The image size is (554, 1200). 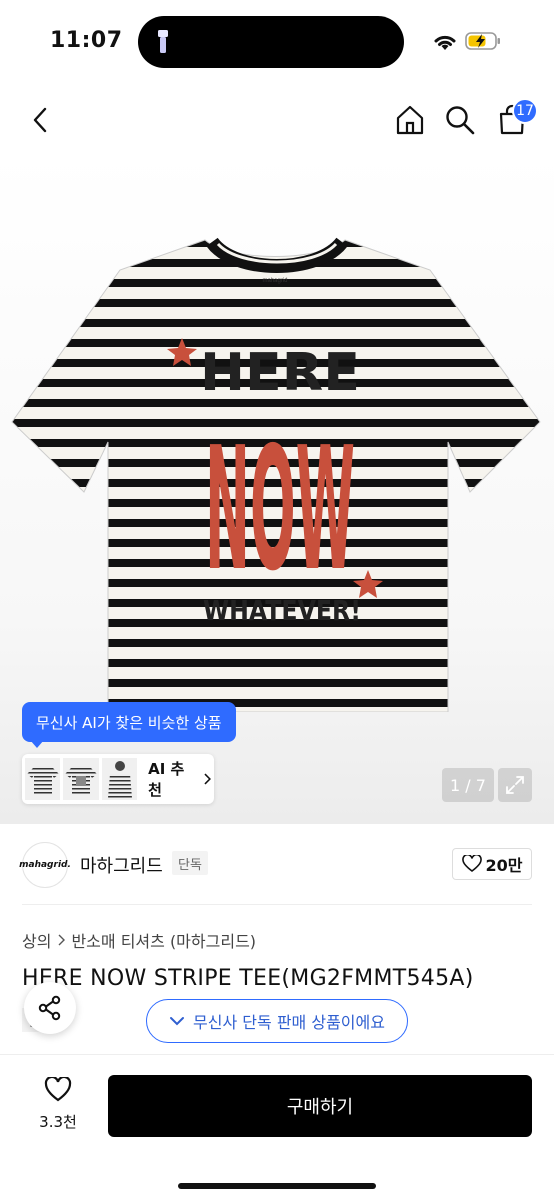 What do you see at coordinates (58, 1103) in the screenshot?
I see `wishlist-button: 3.3천` at bounding box center [58, 1103].